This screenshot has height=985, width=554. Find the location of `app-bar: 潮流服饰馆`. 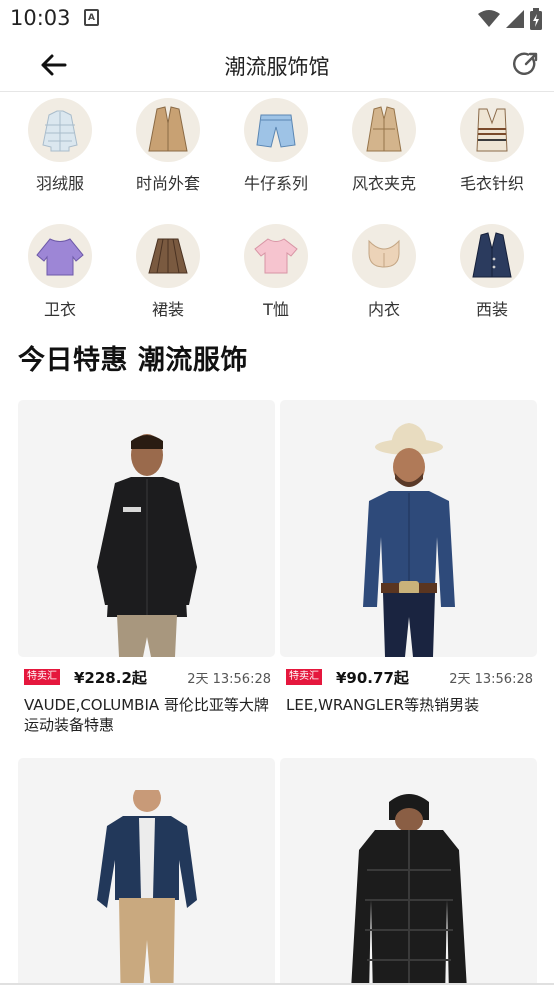

app-bar: 潮流服饰馆 is located at coordinates (277, 65).